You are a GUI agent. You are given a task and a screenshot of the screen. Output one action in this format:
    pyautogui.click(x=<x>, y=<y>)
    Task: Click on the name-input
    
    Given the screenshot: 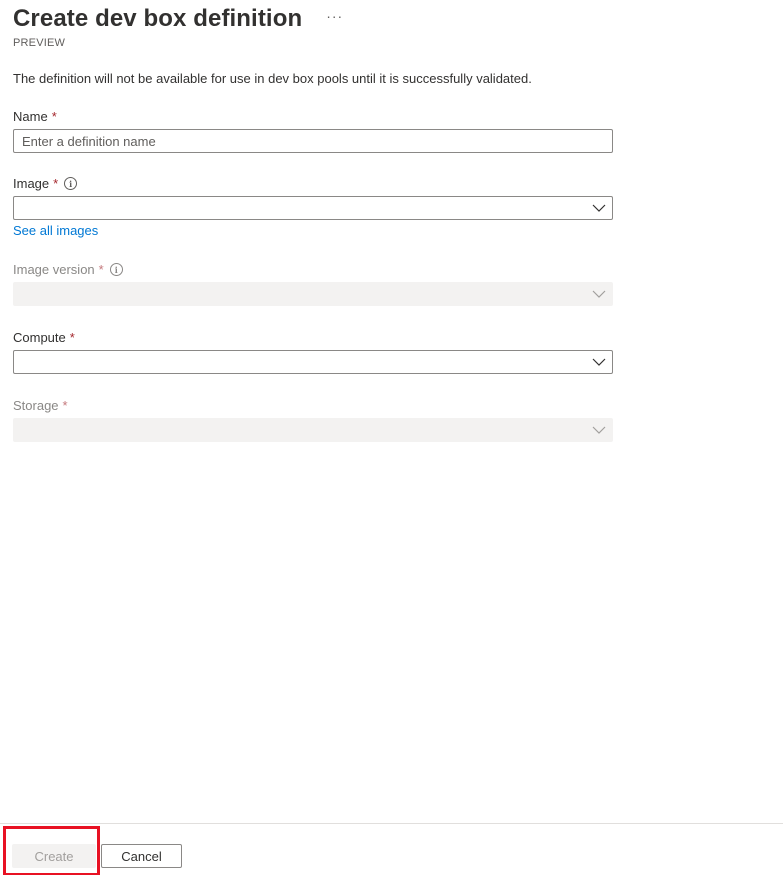 What is the action you would take?
    pyautogui.click(x=313, y=141)
    